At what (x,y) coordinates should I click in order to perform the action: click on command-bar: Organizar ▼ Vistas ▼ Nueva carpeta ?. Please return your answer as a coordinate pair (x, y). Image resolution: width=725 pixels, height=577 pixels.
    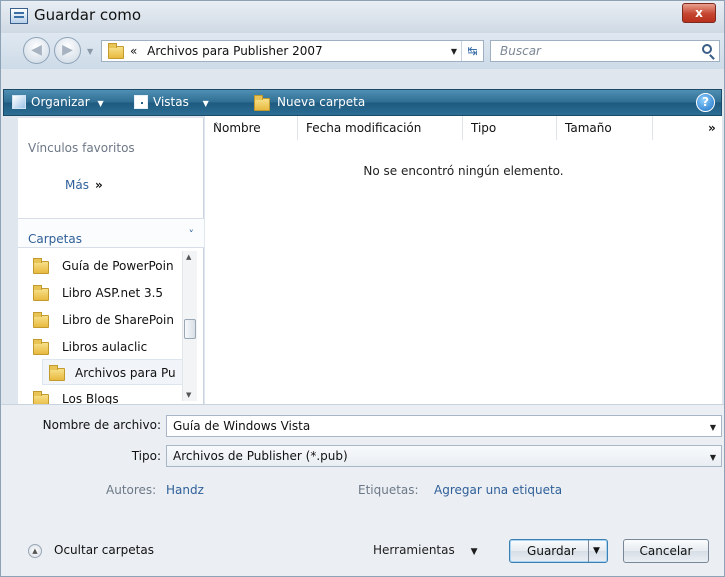
    Looking at the image, I should click on (362, 102).